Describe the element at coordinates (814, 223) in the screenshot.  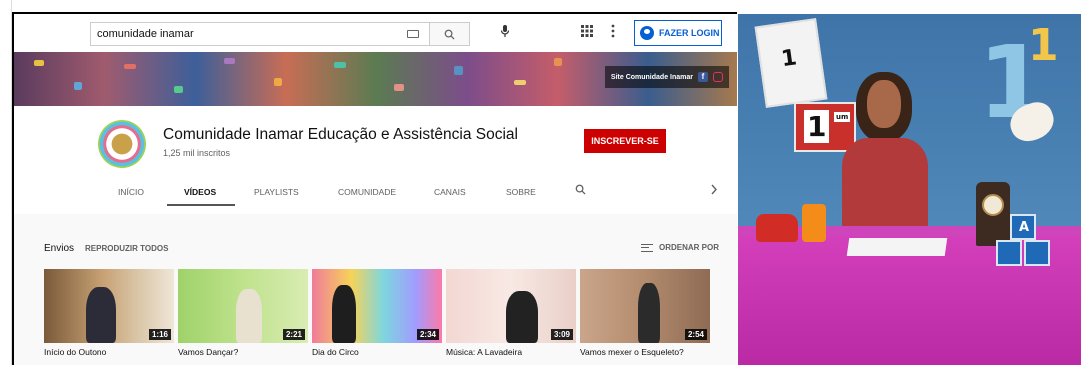
I see `orange-jar` at that location.